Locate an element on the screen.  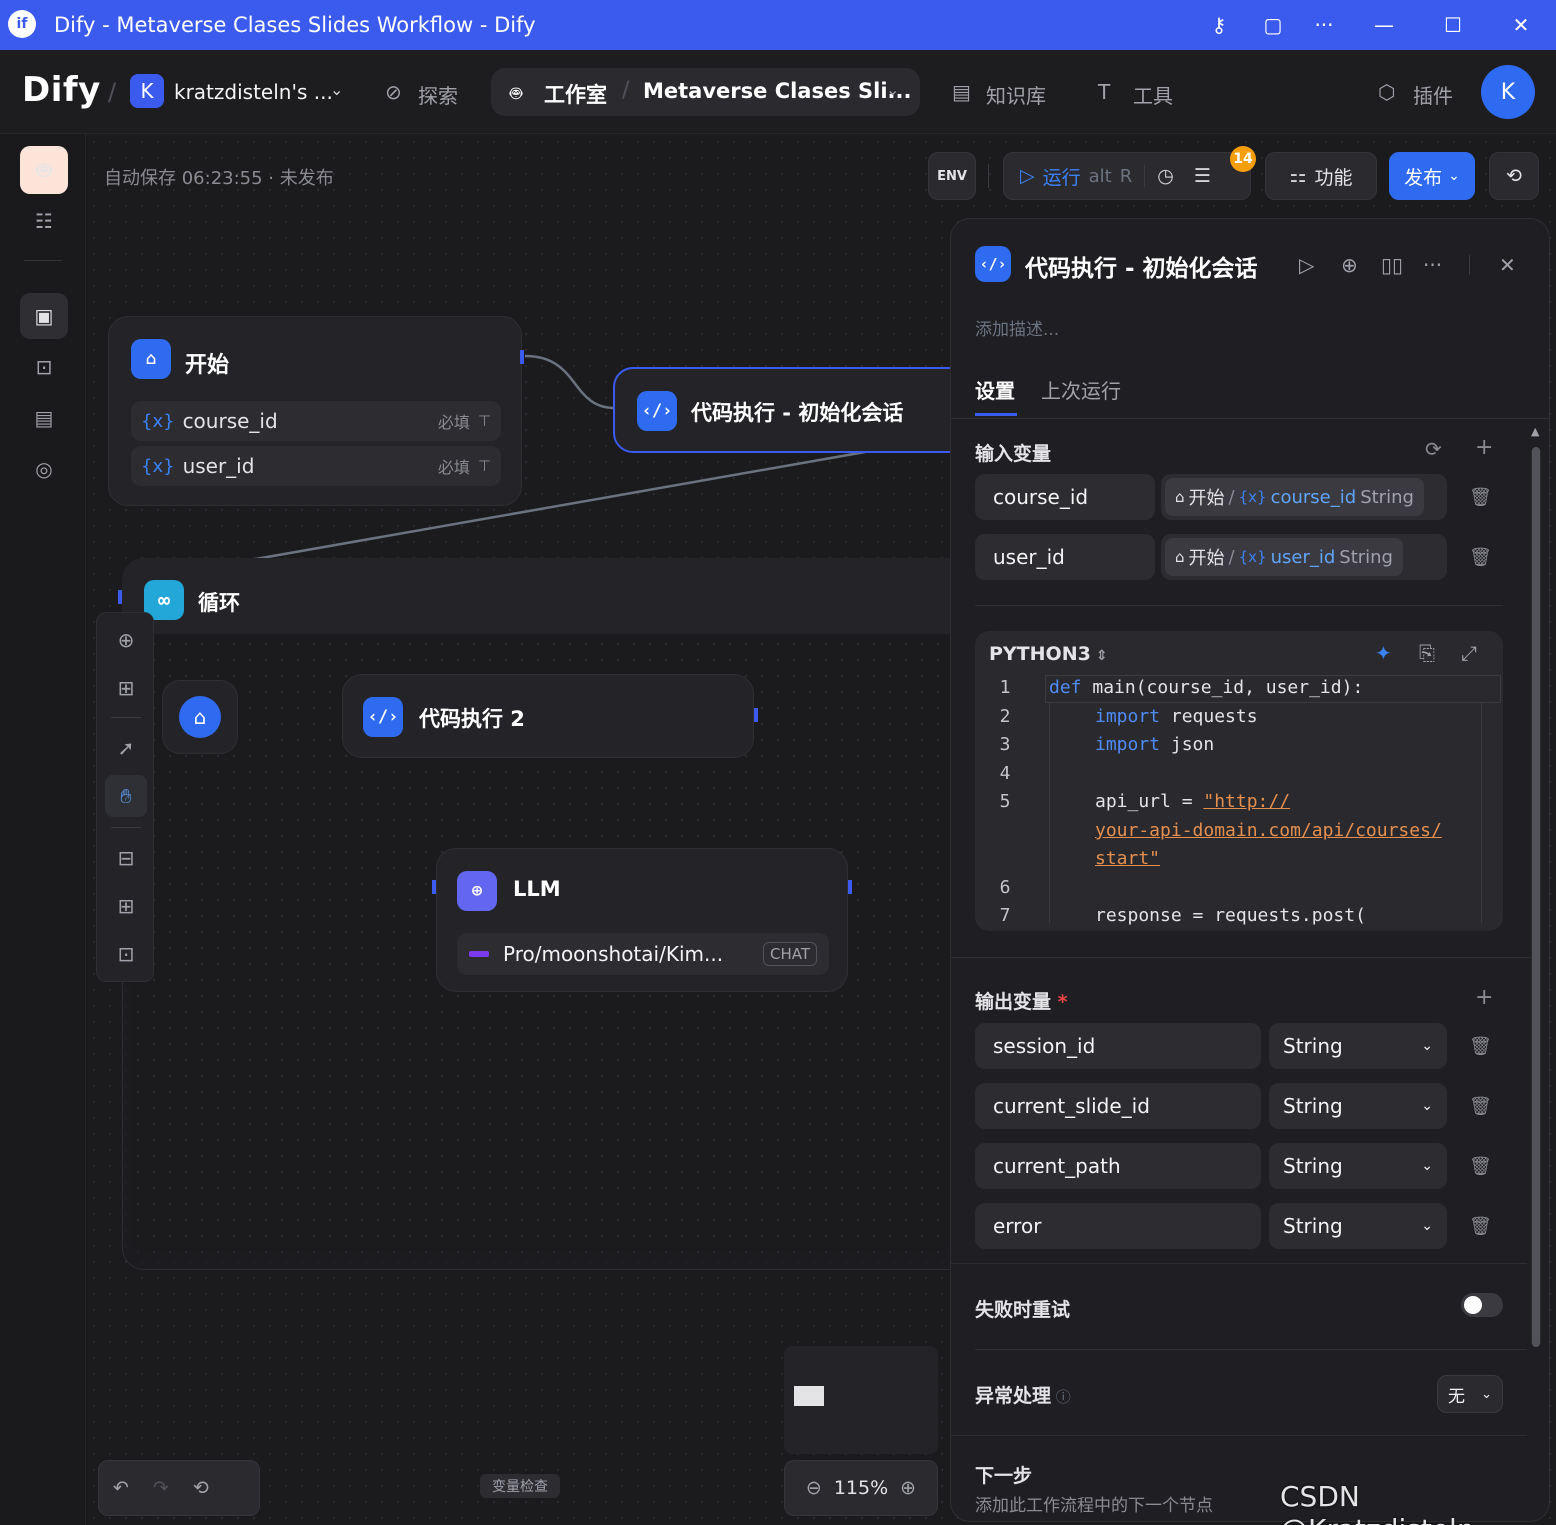
add-note-icon: ⊞ is located at coordinates (126, 688).